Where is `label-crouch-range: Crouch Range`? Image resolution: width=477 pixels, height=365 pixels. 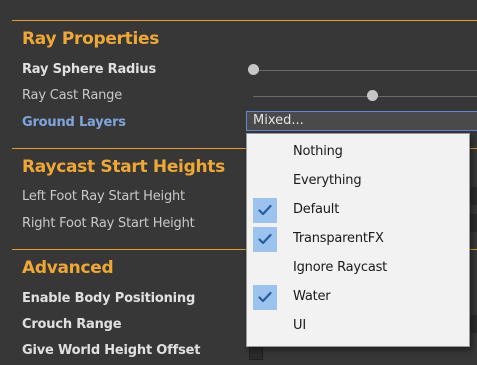 label-crouch-range: Crouch Range is located at coordinates (72, 324).